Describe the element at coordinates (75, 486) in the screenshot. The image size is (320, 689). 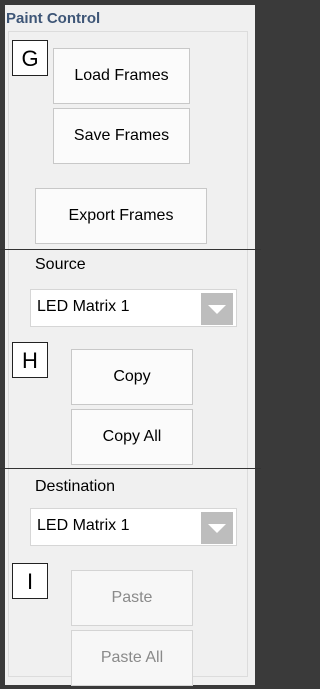
I see `destination-label: Destination` at that location.